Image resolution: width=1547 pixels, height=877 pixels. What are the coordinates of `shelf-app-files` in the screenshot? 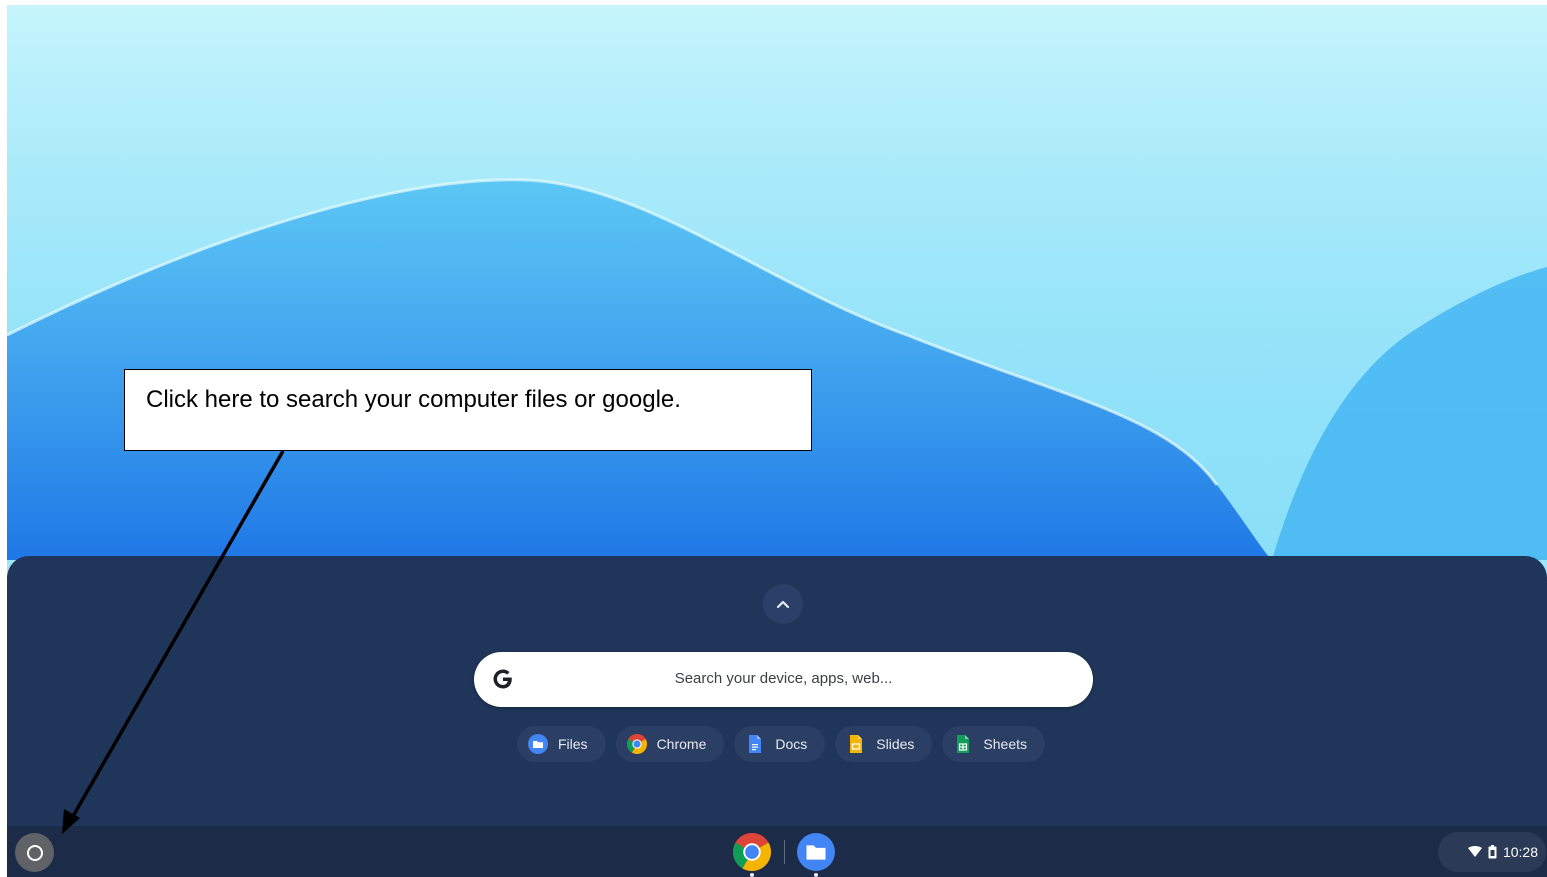 It's located at (816, 852).